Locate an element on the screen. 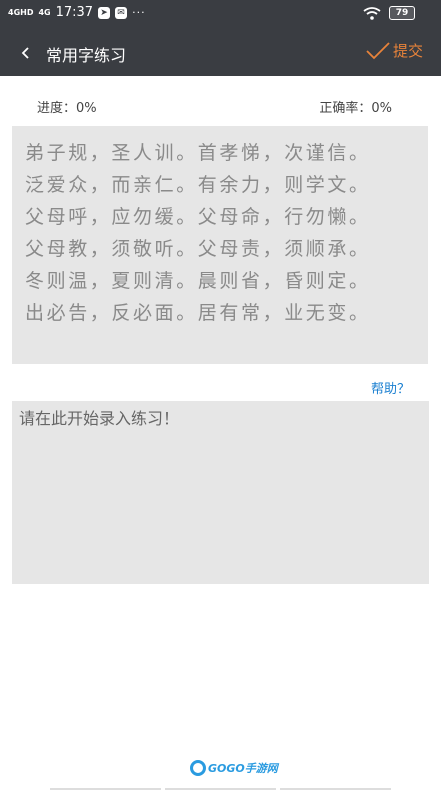 The height and width of the screenshot is (791, 441). wifi-icon is located at coordinates (372, 13).